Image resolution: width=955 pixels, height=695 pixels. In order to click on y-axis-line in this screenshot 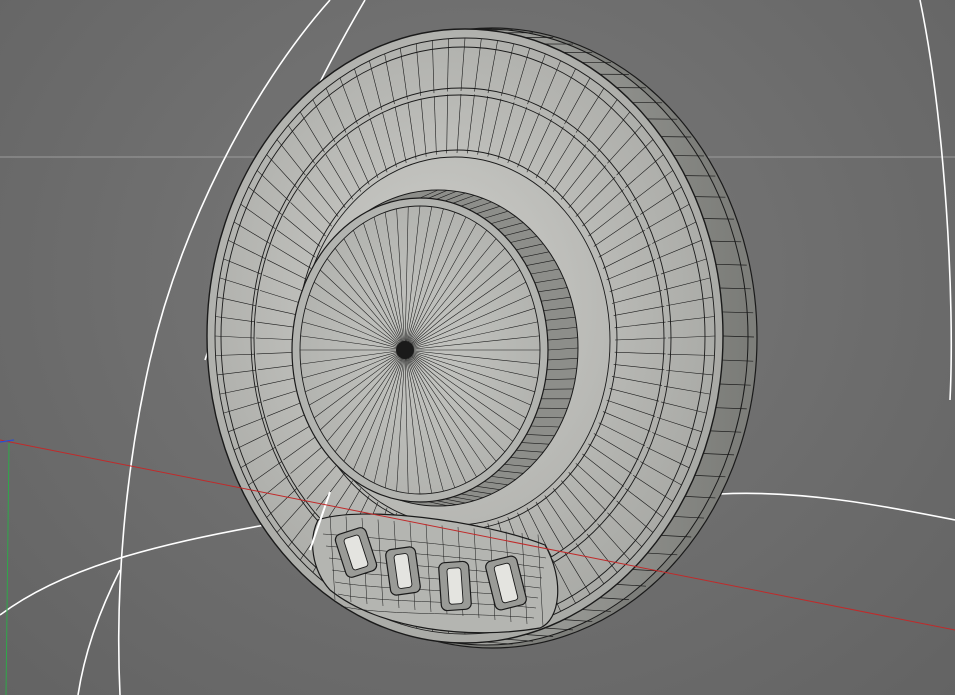, I will do `click(7, 568)`.